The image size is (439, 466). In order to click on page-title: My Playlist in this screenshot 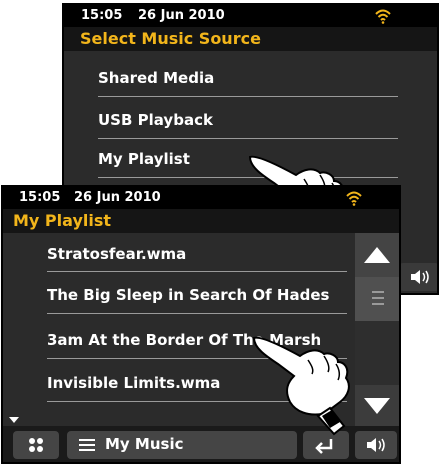, I will do `click(201, 221)`.